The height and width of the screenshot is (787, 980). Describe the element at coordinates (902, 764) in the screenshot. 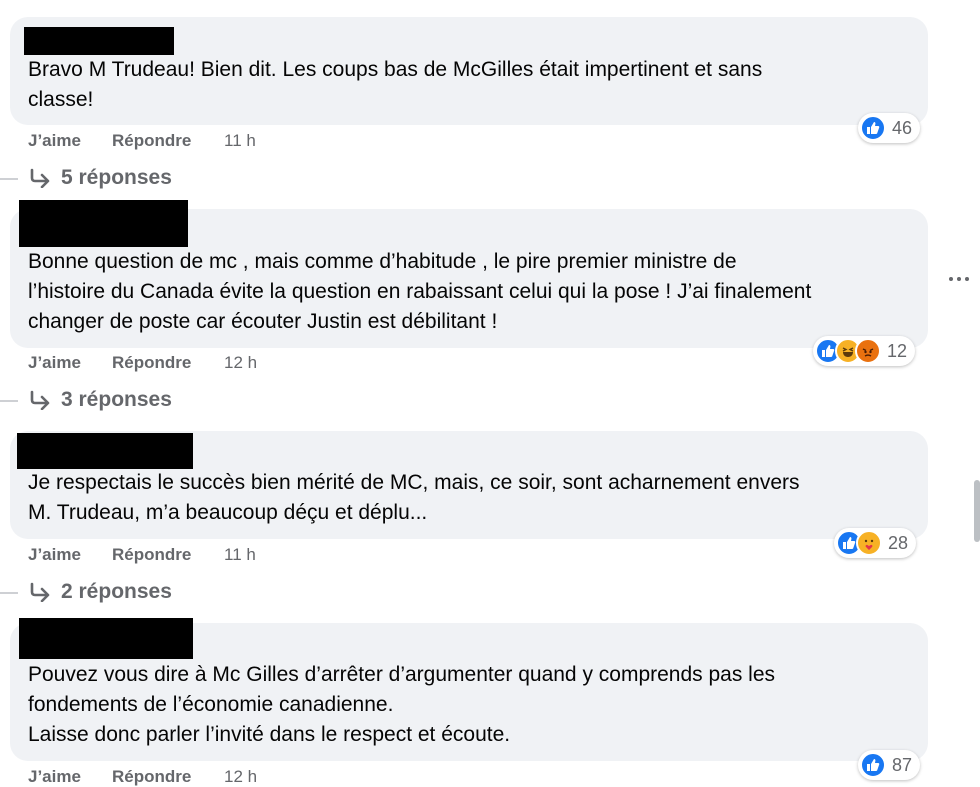

I see `reaction-count: 87` at that location.